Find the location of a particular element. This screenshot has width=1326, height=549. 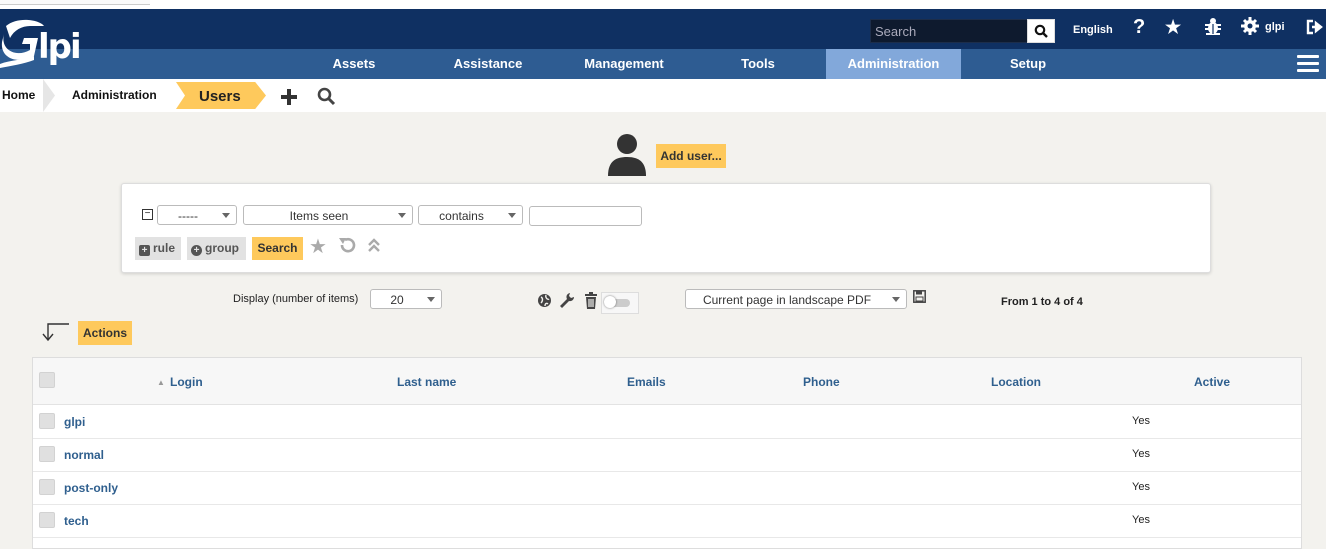

collapse-icon is located at coordinates (374, 245).